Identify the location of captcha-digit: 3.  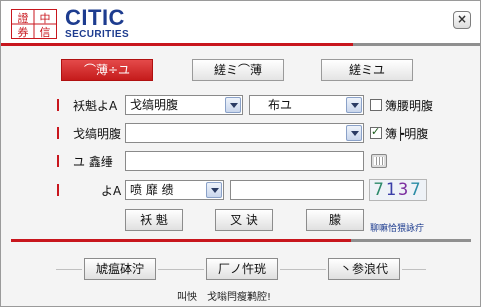
(404, 190).